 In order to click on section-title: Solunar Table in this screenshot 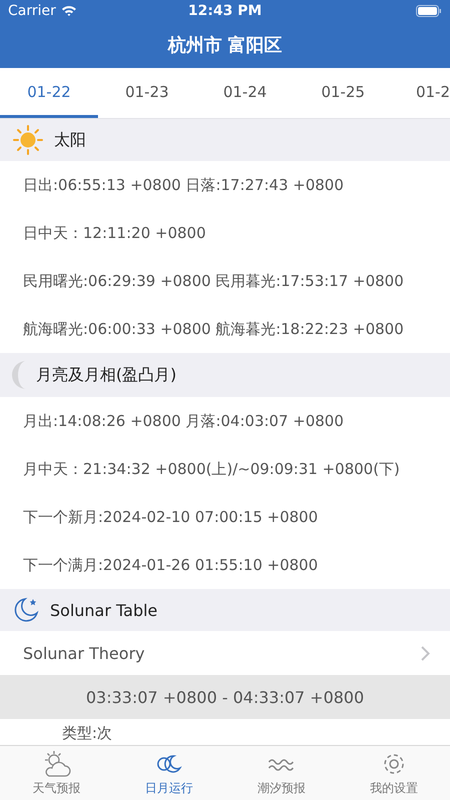, I will do `click(104, 610)`.